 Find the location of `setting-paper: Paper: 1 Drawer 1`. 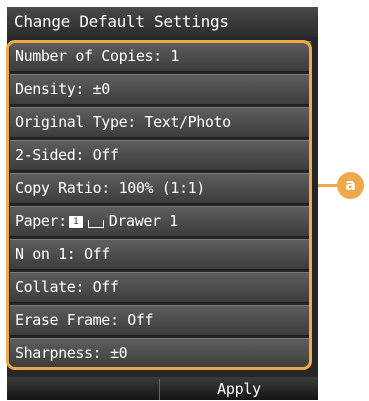

setting-paper: Paper: 1 Drawer 1 is located at coordinates (160, 221).